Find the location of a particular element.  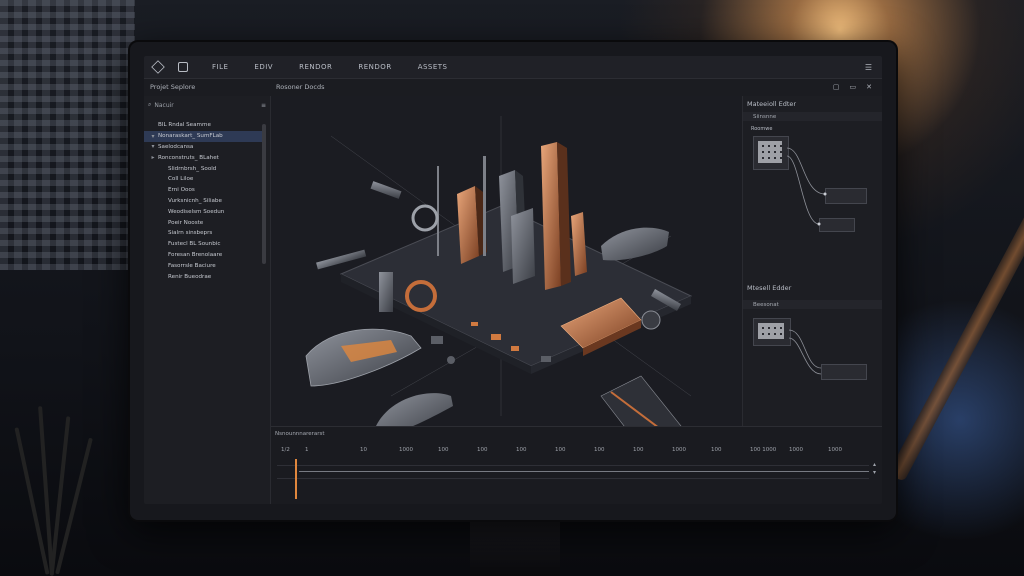

save-icon is located at coordinates (183, 67).